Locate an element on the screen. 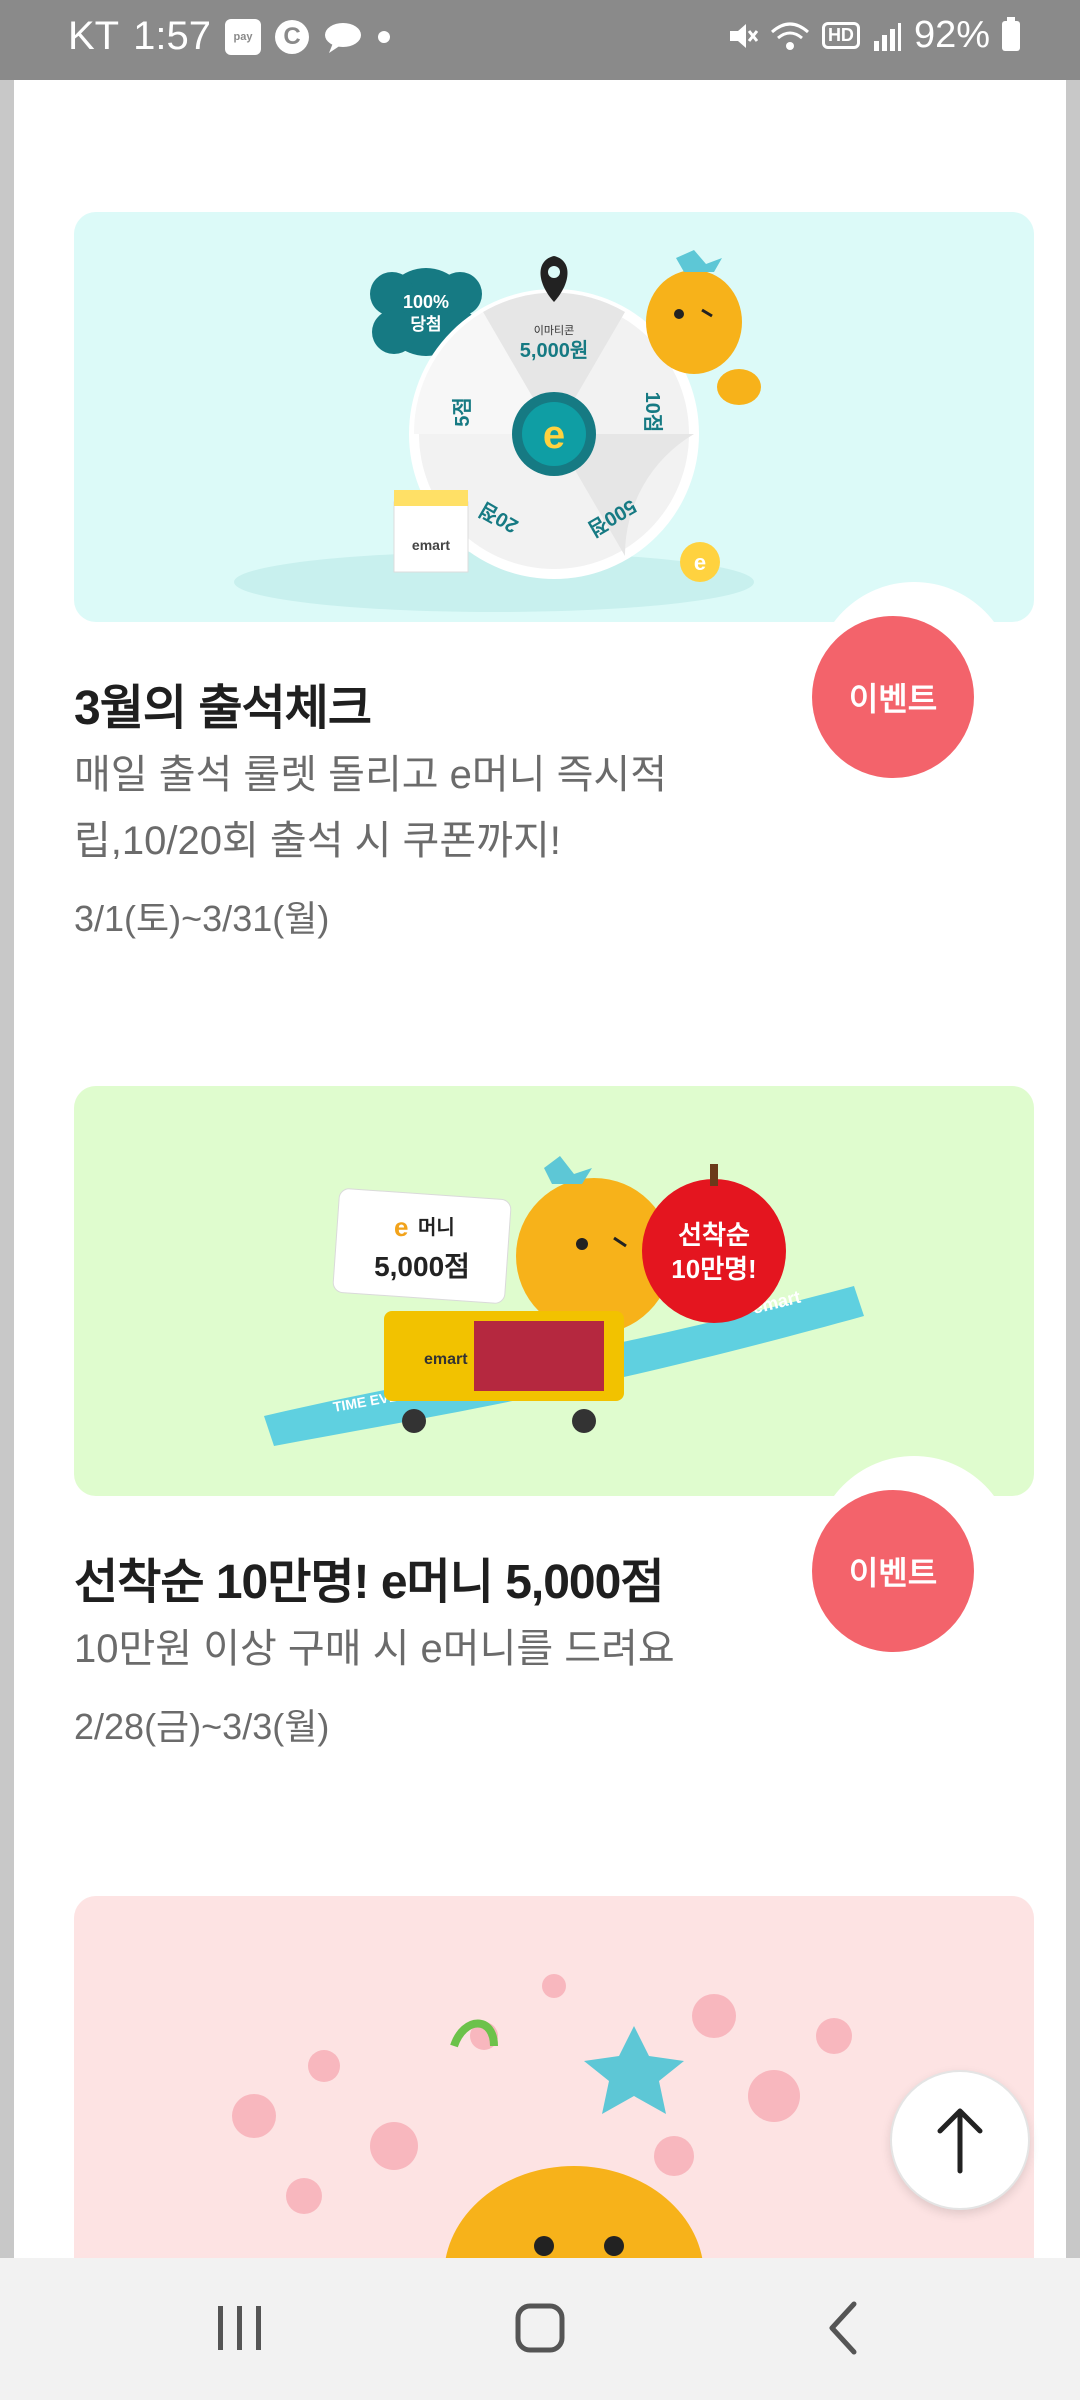 This screenshot has height=2400, width=1080. home-button is located at coordinates (540, 2330).